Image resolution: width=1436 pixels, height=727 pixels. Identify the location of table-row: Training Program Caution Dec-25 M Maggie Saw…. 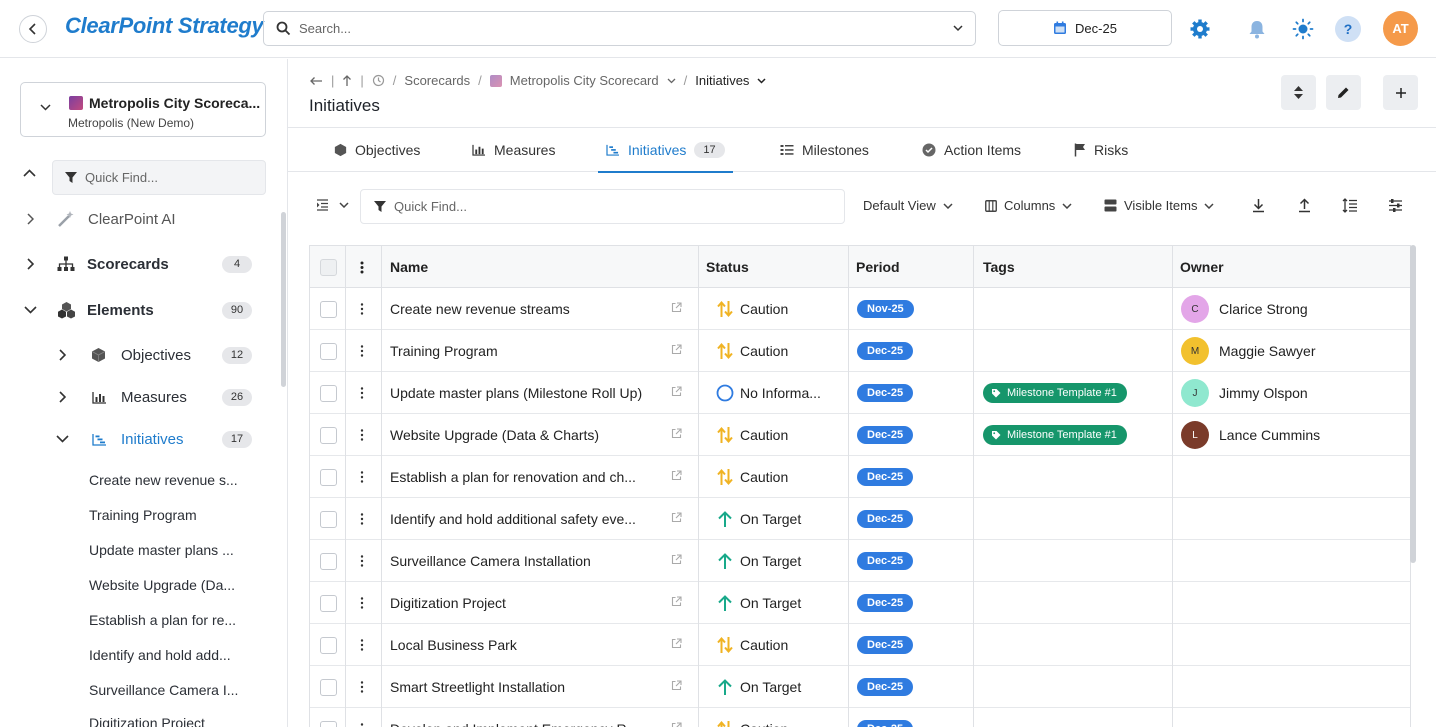
(860, 351).